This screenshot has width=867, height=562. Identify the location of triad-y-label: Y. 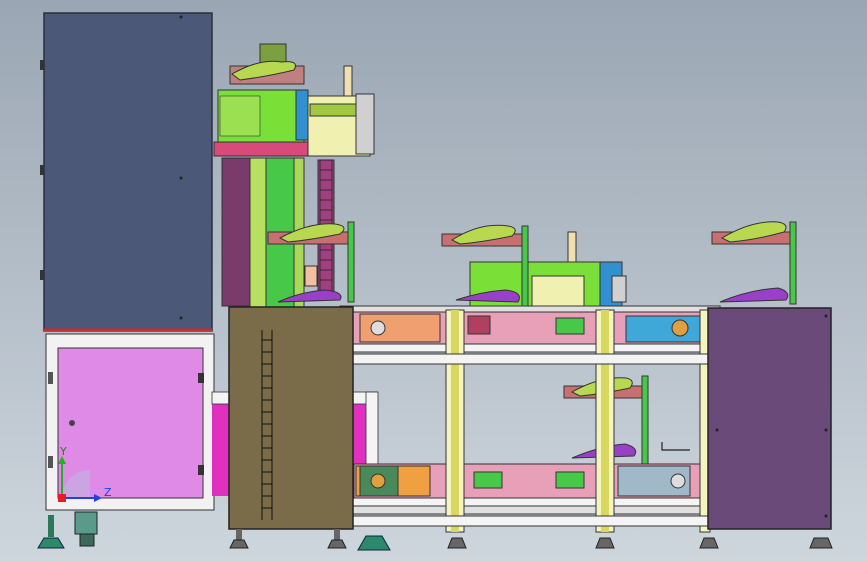
(63, 451).